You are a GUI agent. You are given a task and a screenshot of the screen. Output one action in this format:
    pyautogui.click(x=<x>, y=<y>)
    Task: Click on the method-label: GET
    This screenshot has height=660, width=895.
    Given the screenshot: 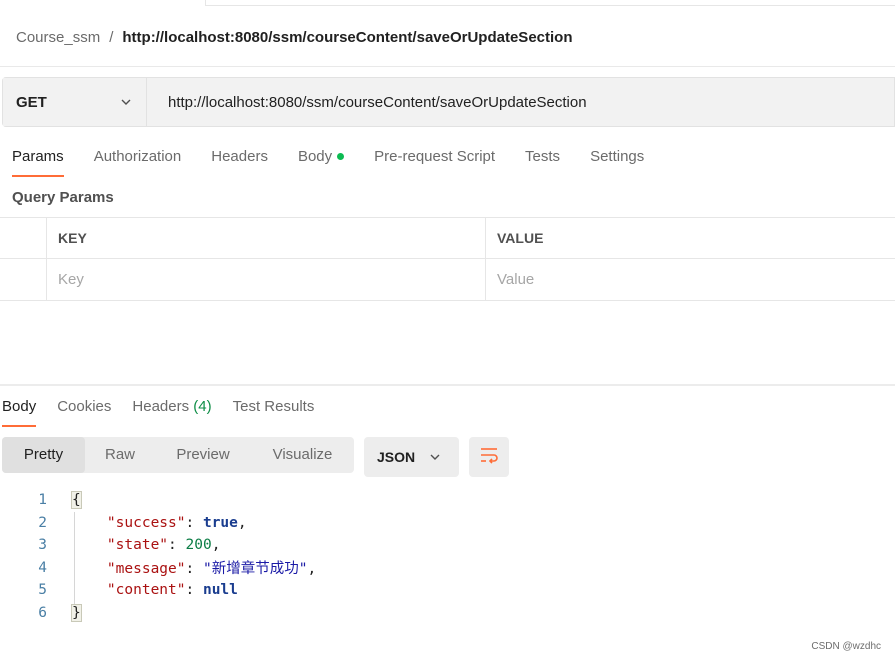 What is the action you would take?
    pyautogui.click(x=31, y=102)
    